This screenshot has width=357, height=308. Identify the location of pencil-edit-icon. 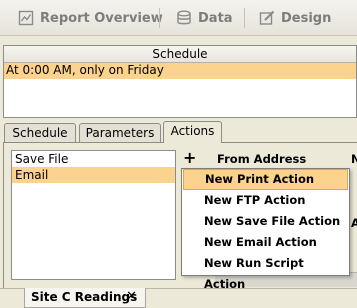
(267, 17).